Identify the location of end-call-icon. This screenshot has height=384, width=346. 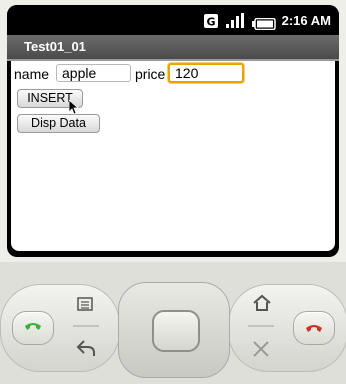
(314, 330).